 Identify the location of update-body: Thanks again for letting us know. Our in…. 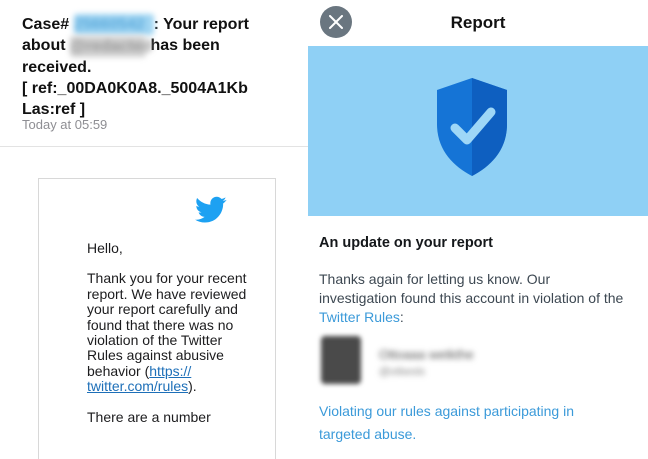
(471, 298).